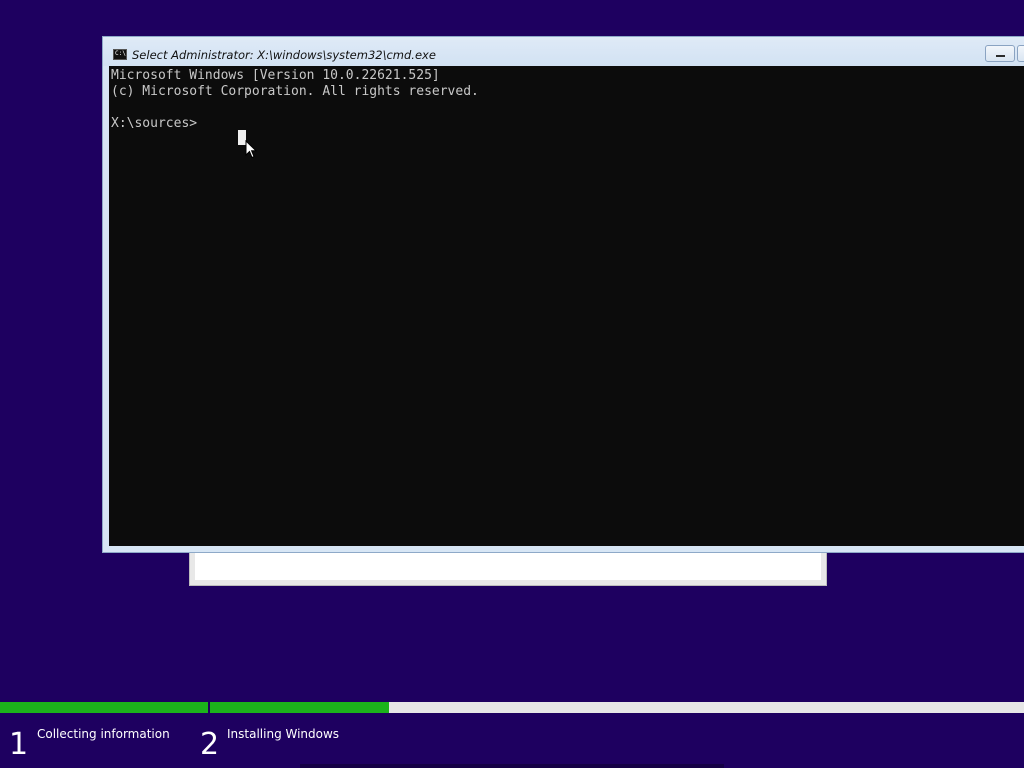 The height and width of the screenshot is (768, 1024). I want to click on cmd-icon-glyph: C:\, so click(120, 53).